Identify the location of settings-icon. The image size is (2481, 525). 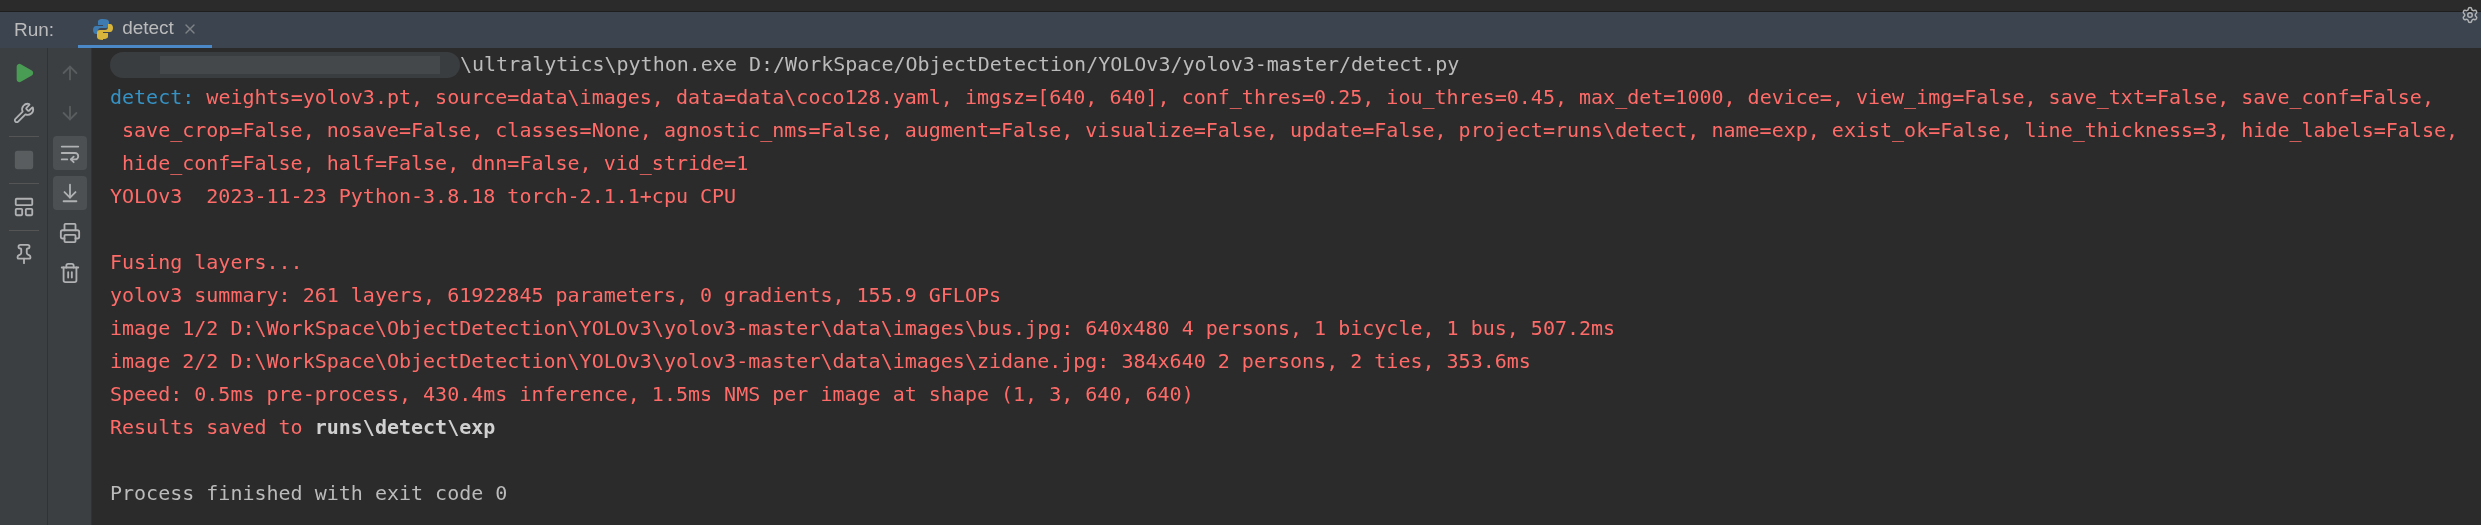
(2470, 15).